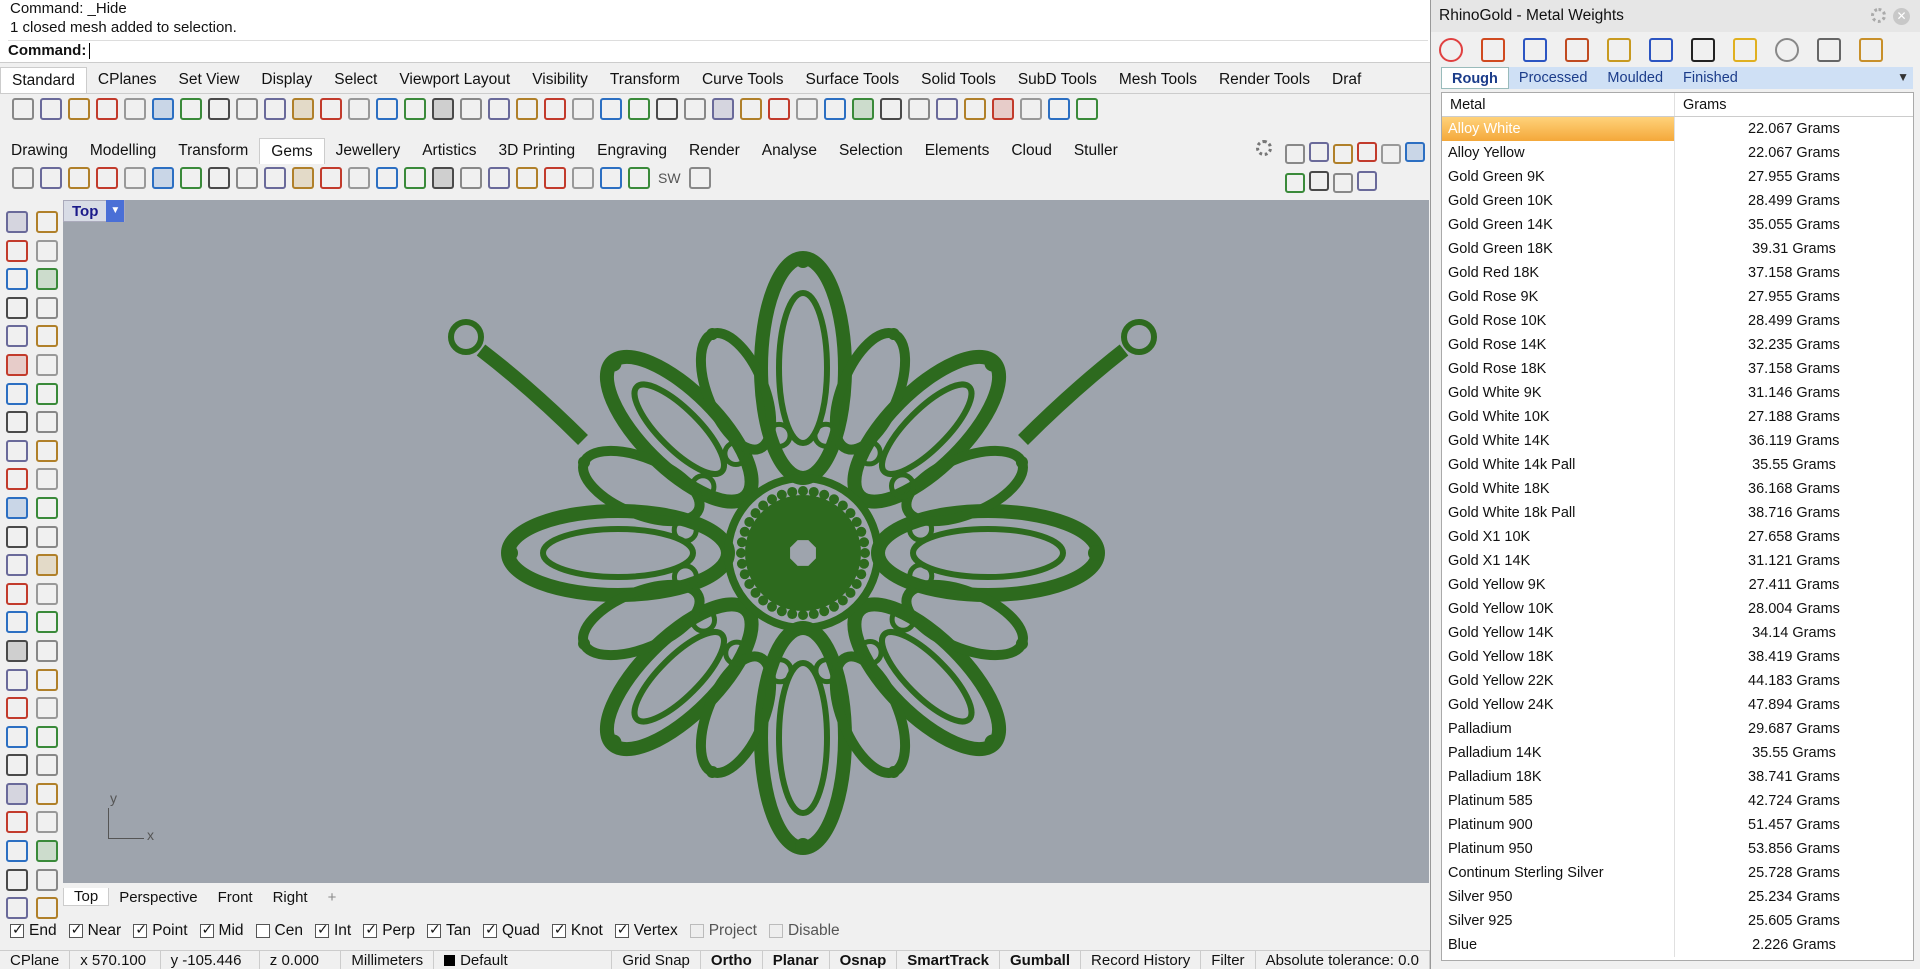 The width and height of the screenshot is (1920, 969). What do you see at coordinates (511, 930) in the screenshot?
I see `osnap-quad: Quad` at bounding box center [511, 930].